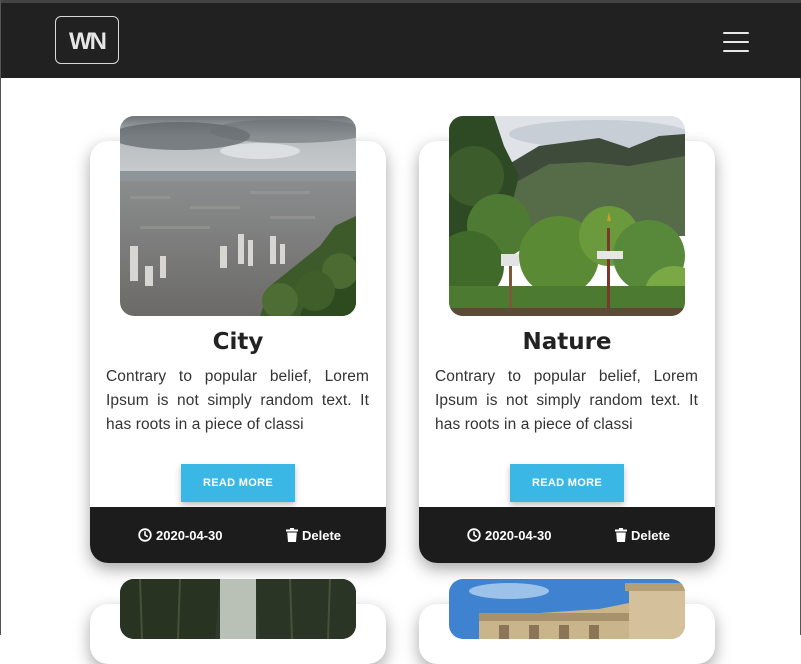 The height and width of the screenshot is (664, 801). I want to click on card-building, so click(567, 621).